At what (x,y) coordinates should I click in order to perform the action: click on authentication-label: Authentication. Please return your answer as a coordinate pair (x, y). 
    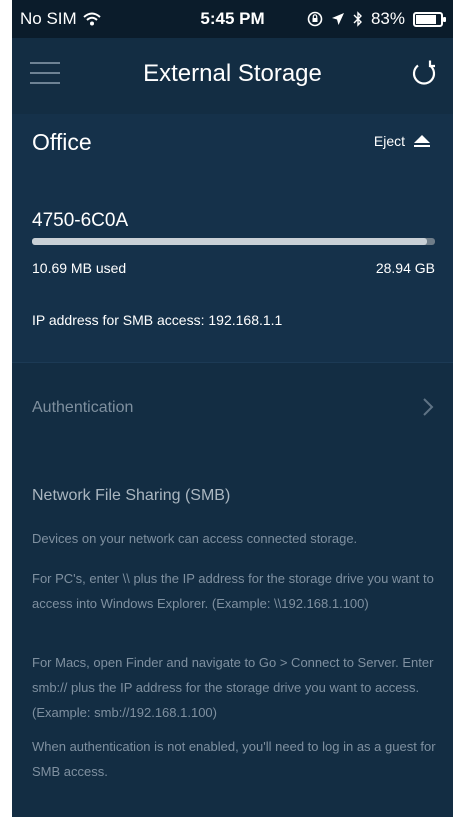
    Looking at the image, I should click on (83, 407).